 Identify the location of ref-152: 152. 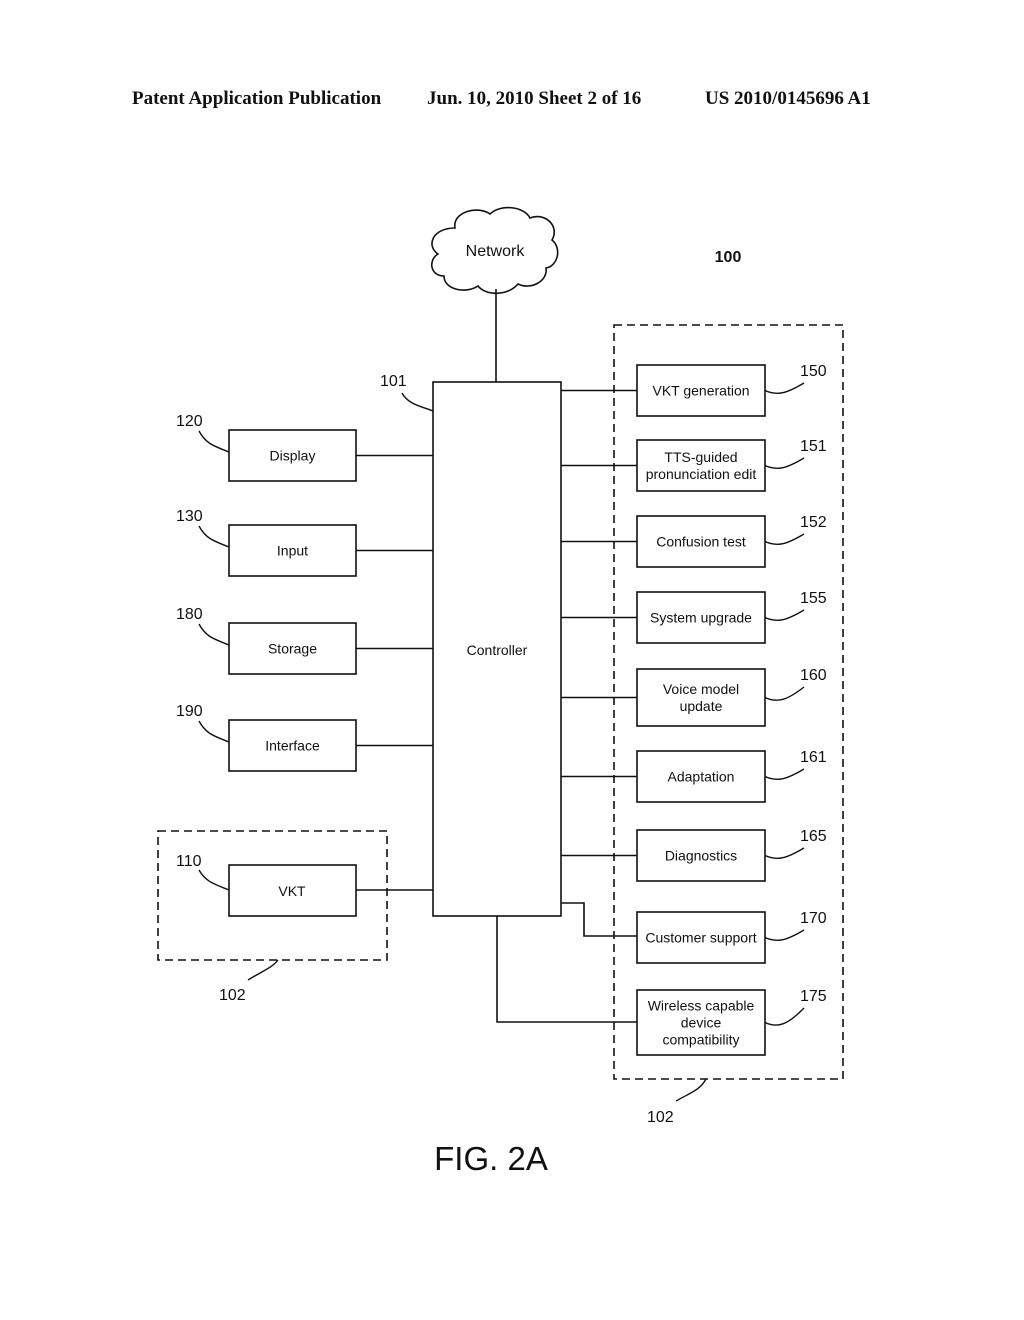
(813, 522).